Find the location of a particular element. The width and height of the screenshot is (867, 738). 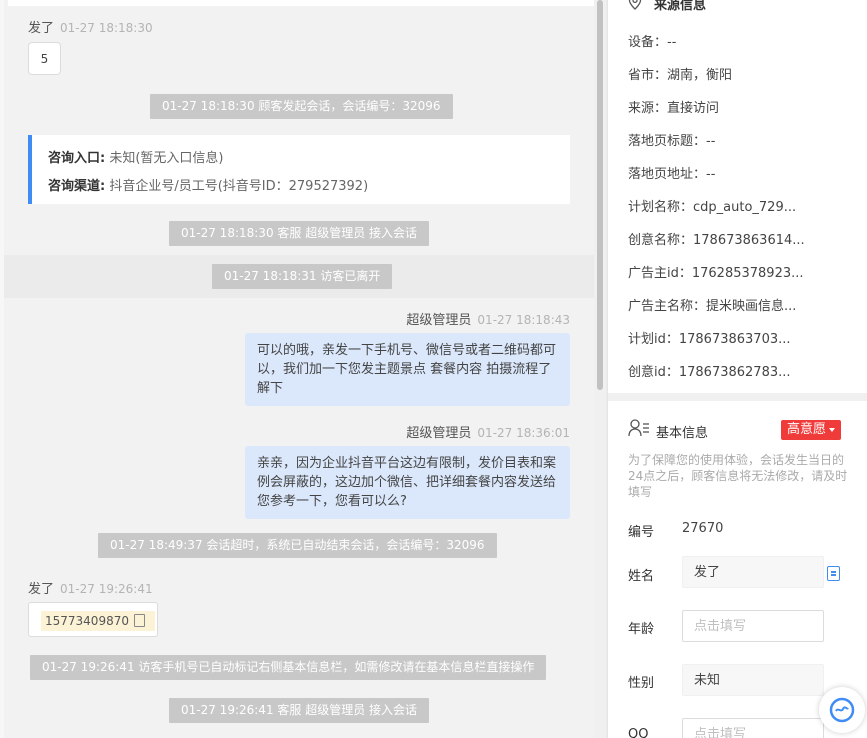

system-message: 01-27 18:49:37 会话超时，系统已自动结束会话，会话编号：32096 is located at coordinates (297, 545).